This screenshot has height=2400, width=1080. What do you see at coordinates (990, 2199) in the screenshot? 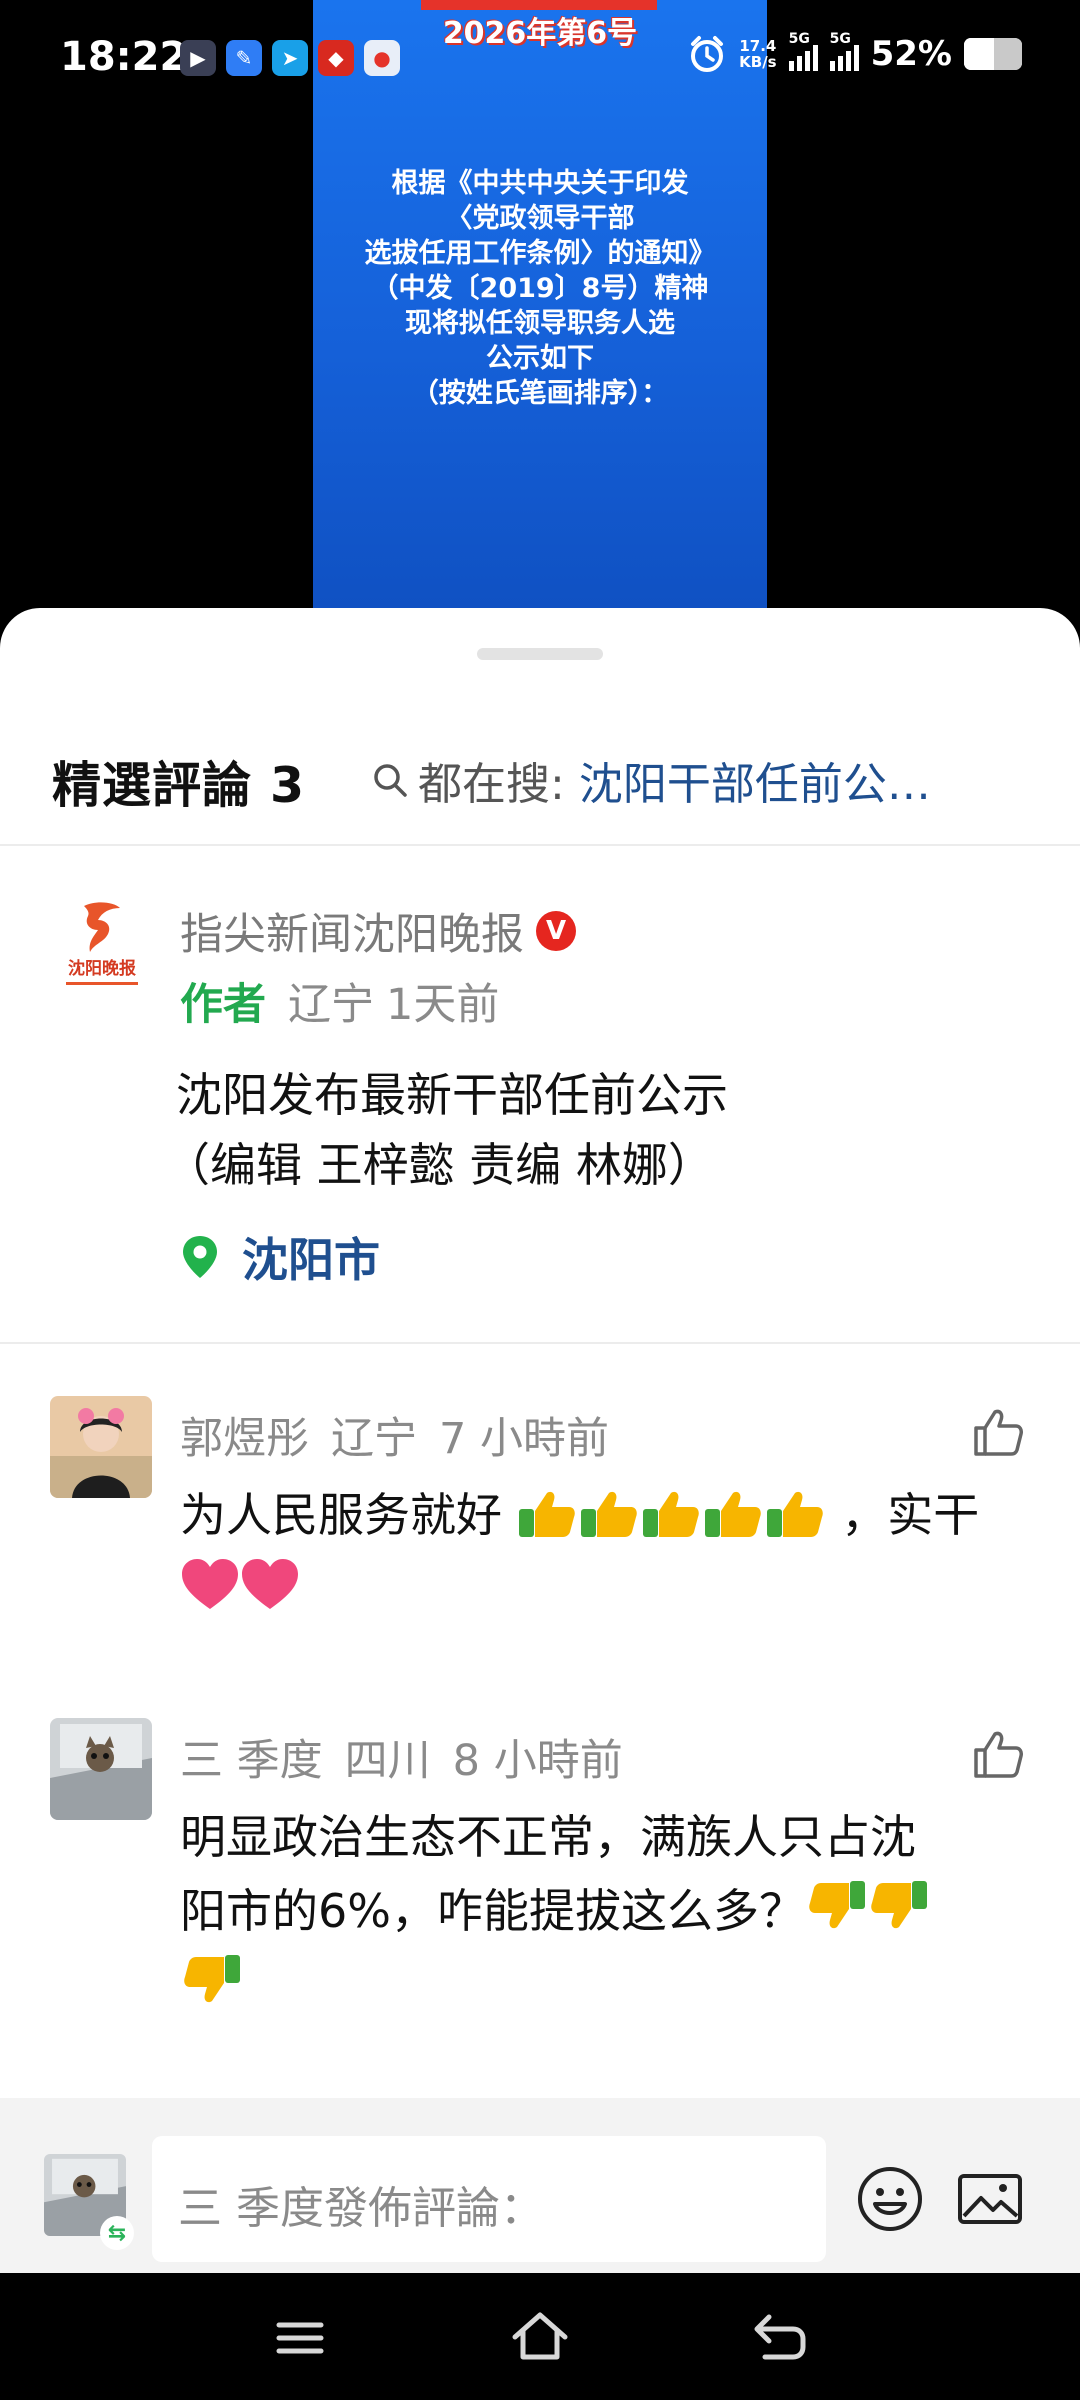
I see `image-icon` at bounding box center [990, 2199].